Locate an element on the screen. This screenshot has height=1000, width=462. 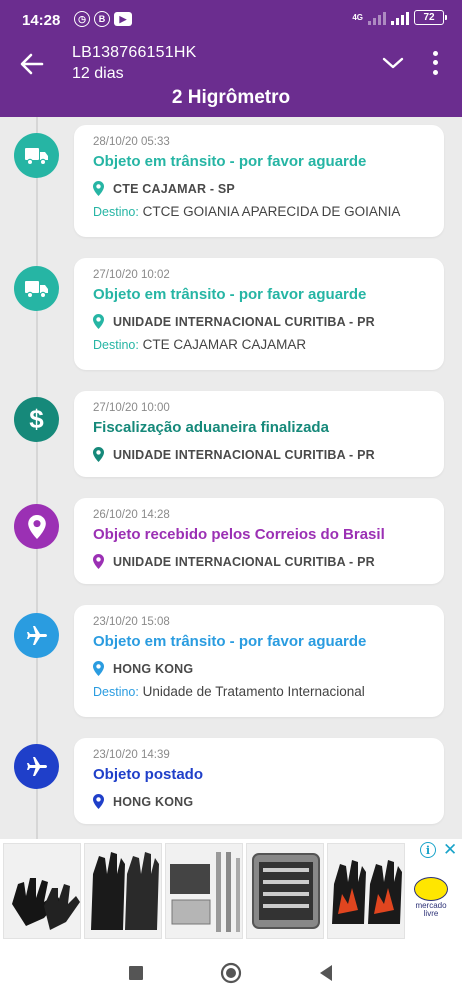
ad-product-bbq-set is located at coordinates (204, 891).